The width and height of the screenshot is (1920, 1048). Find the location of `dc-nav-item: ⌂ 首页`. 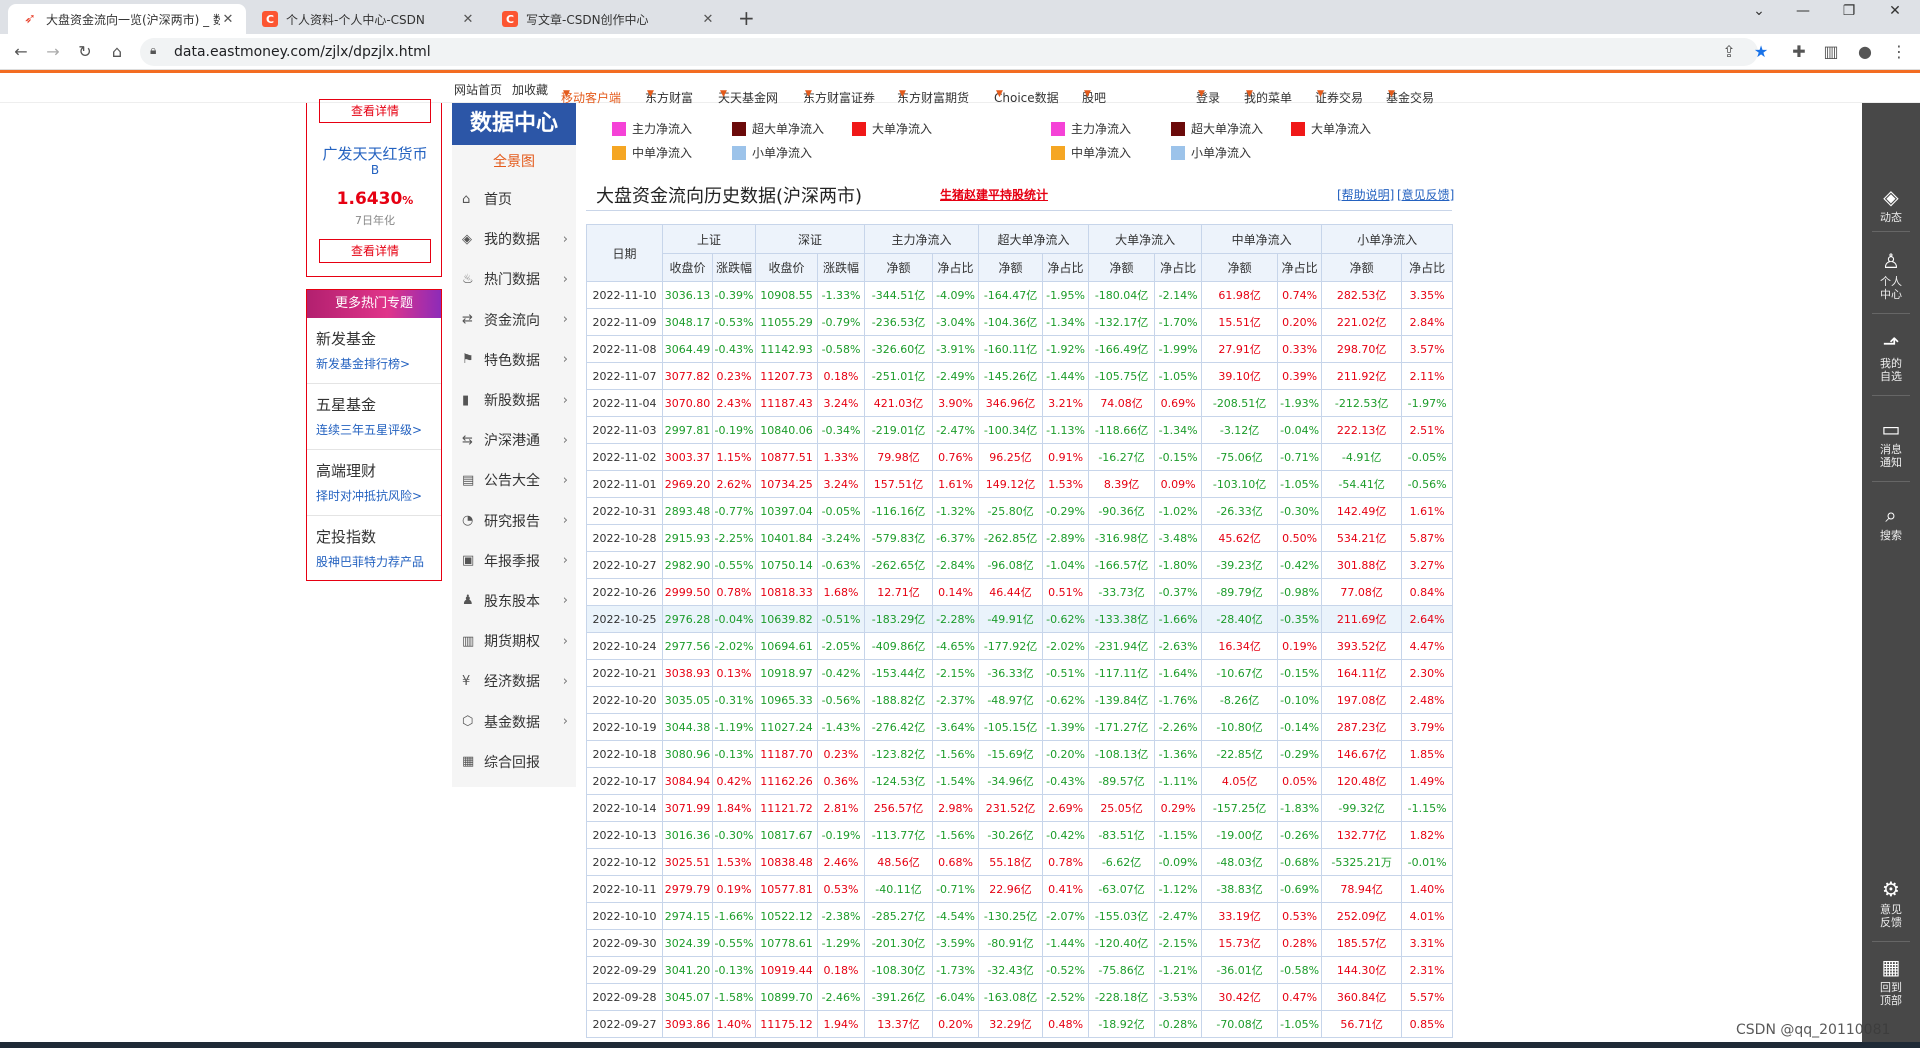

dc-nav-item: ⌂ 首页 is located at coordinates (514, 199).